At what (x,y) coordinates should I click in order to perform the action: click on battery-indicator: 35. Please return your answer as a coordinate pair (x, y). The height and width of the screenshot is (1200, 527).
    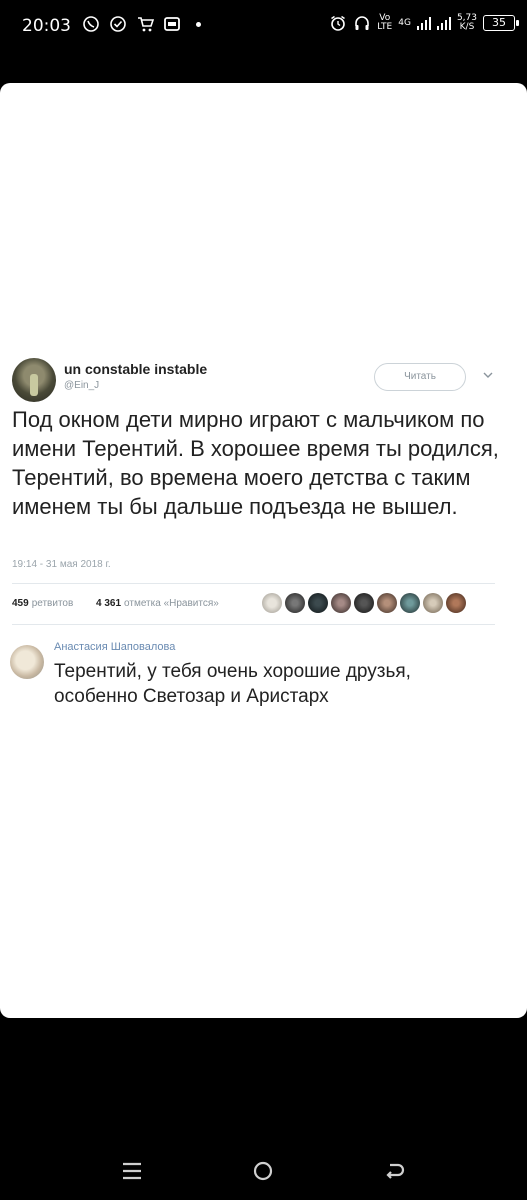
    Looking at the image, I should click on (501, 23).